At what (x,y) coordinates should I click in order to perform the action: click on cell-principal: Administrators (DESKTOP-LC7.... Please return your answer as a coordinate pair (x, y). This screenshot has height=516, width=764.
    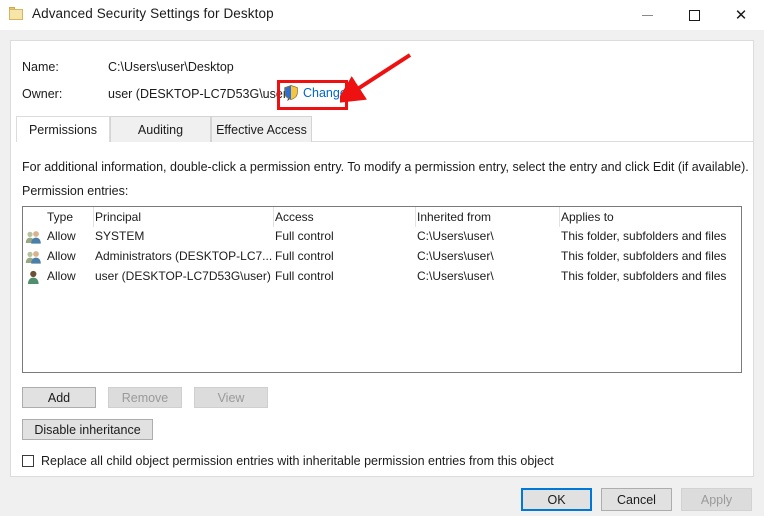
    Looking at the image, I should click on (184, 256).